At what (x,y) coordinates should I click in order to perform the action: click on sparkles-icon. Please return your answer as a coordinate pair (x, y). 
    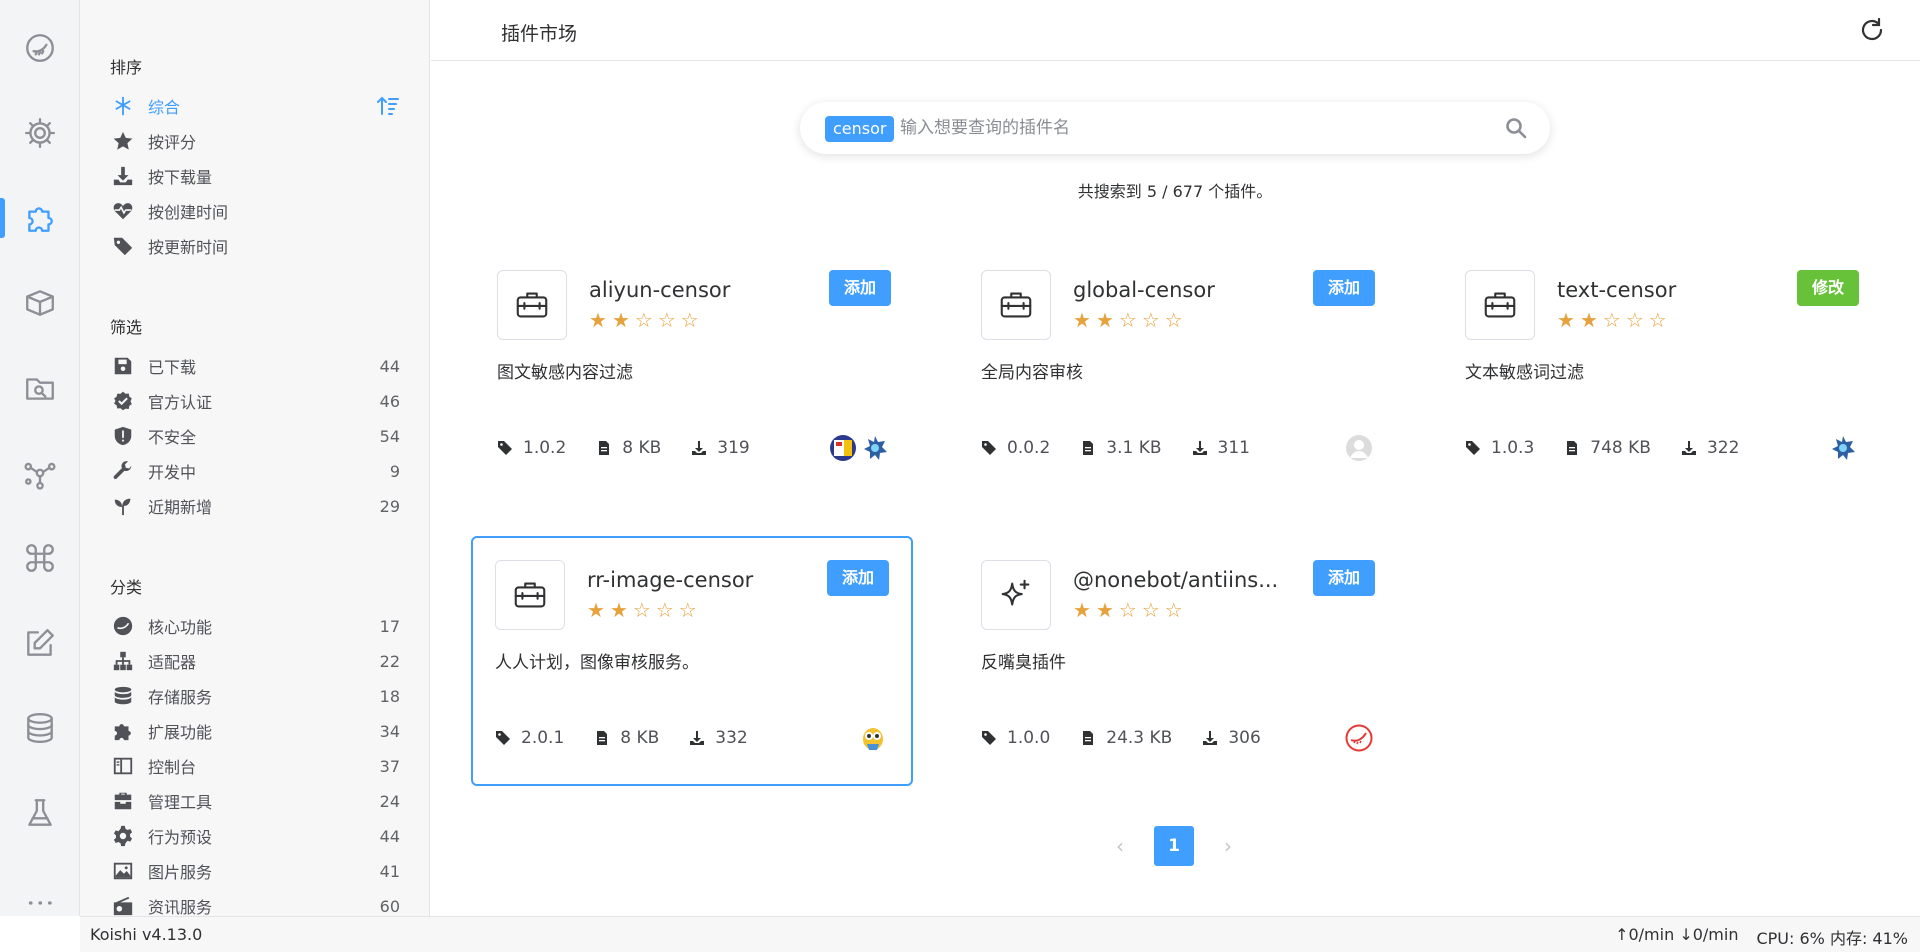
    Looking at the image, I should click on (1016, 595).